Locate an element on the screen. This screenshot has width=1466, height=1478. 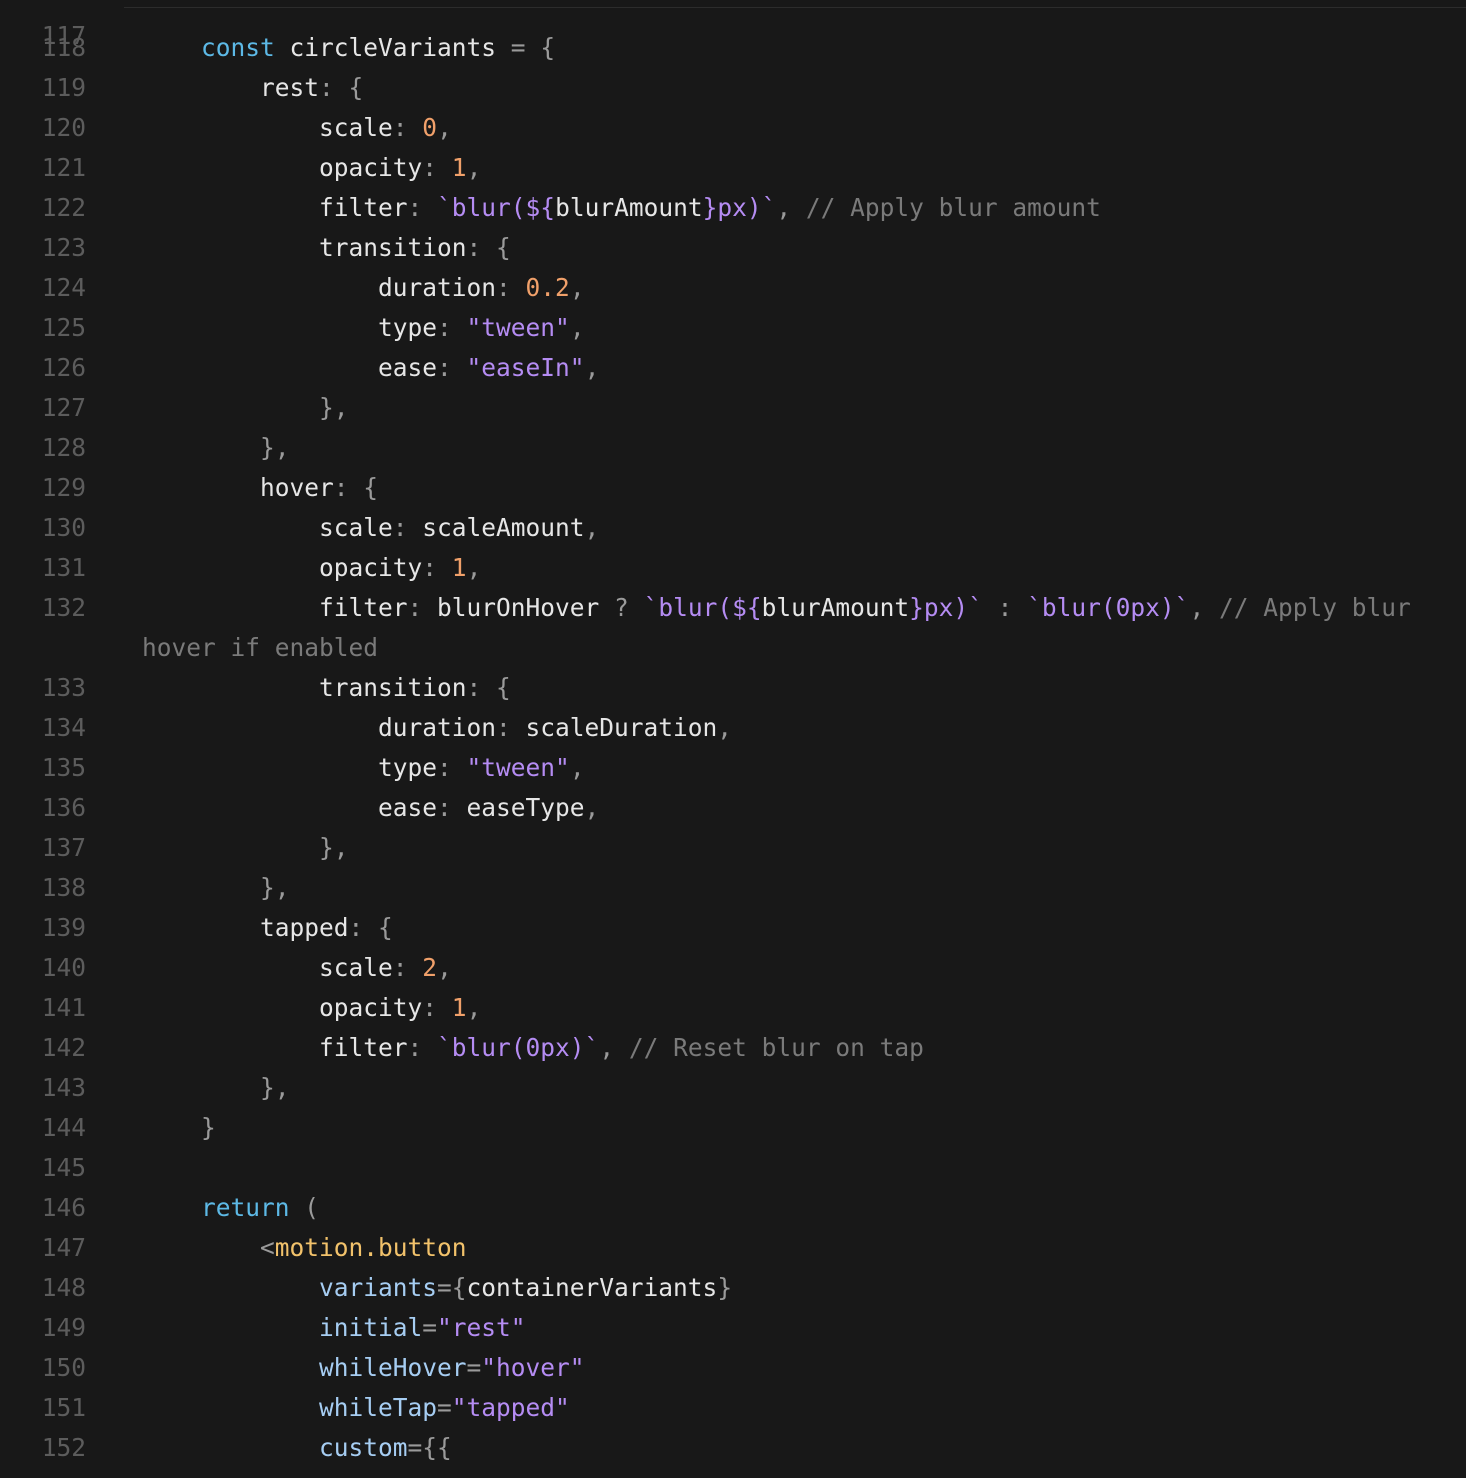
line-number: 127 is located at coordinates (63, 407).